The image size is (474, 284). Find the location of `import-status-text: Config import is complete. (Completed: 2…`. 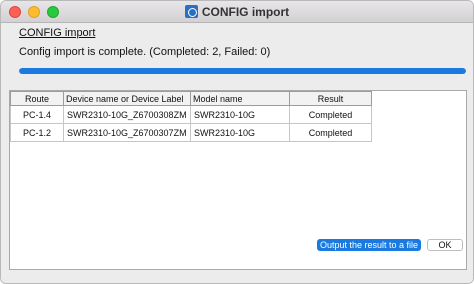

import-status-text: Config import is complete. (Completed: 2… is located at coordinates (145, 52).